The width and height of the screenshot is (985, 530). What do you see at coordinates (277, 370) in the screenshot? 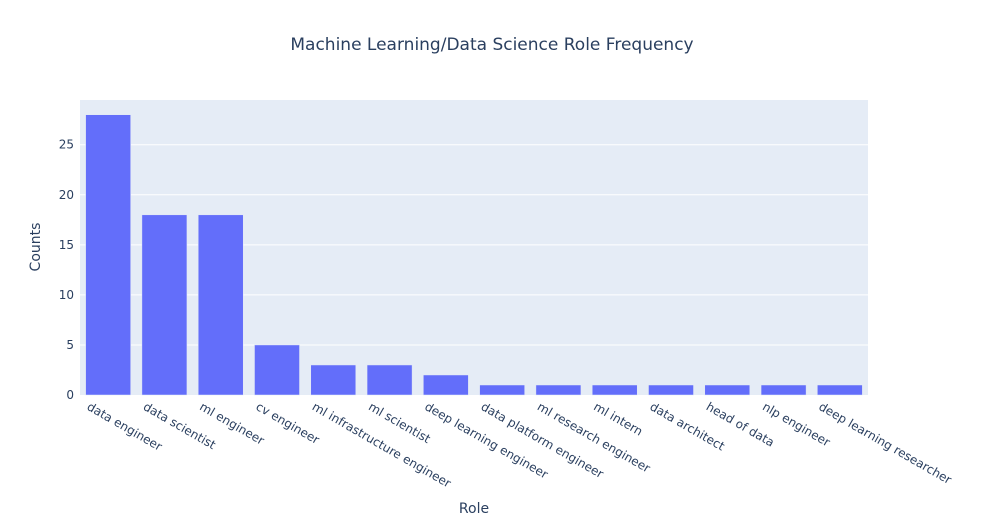
I see `bar-cv-engineer` at bounding box center [277, 370].